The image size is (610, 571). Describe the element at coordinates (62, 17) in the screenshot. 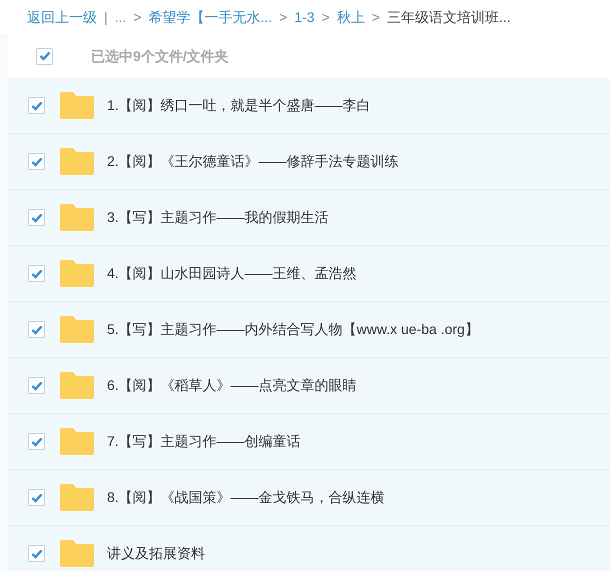

I see `breadcrumb-link: 返回上一级` at that location.